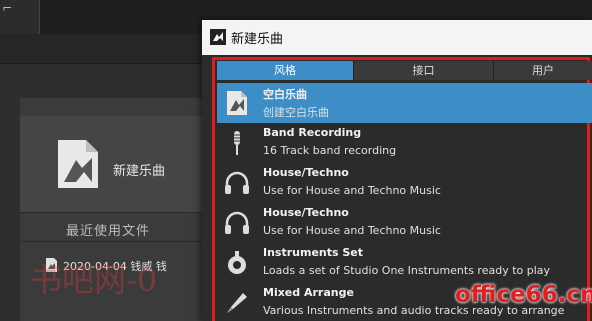 This screenshot has height=321, width=592. What do you see at coordinates (112, 164) in the screenshot?
I see `new-song-tile: 新建乐曲` at bounding box center [112, 164].